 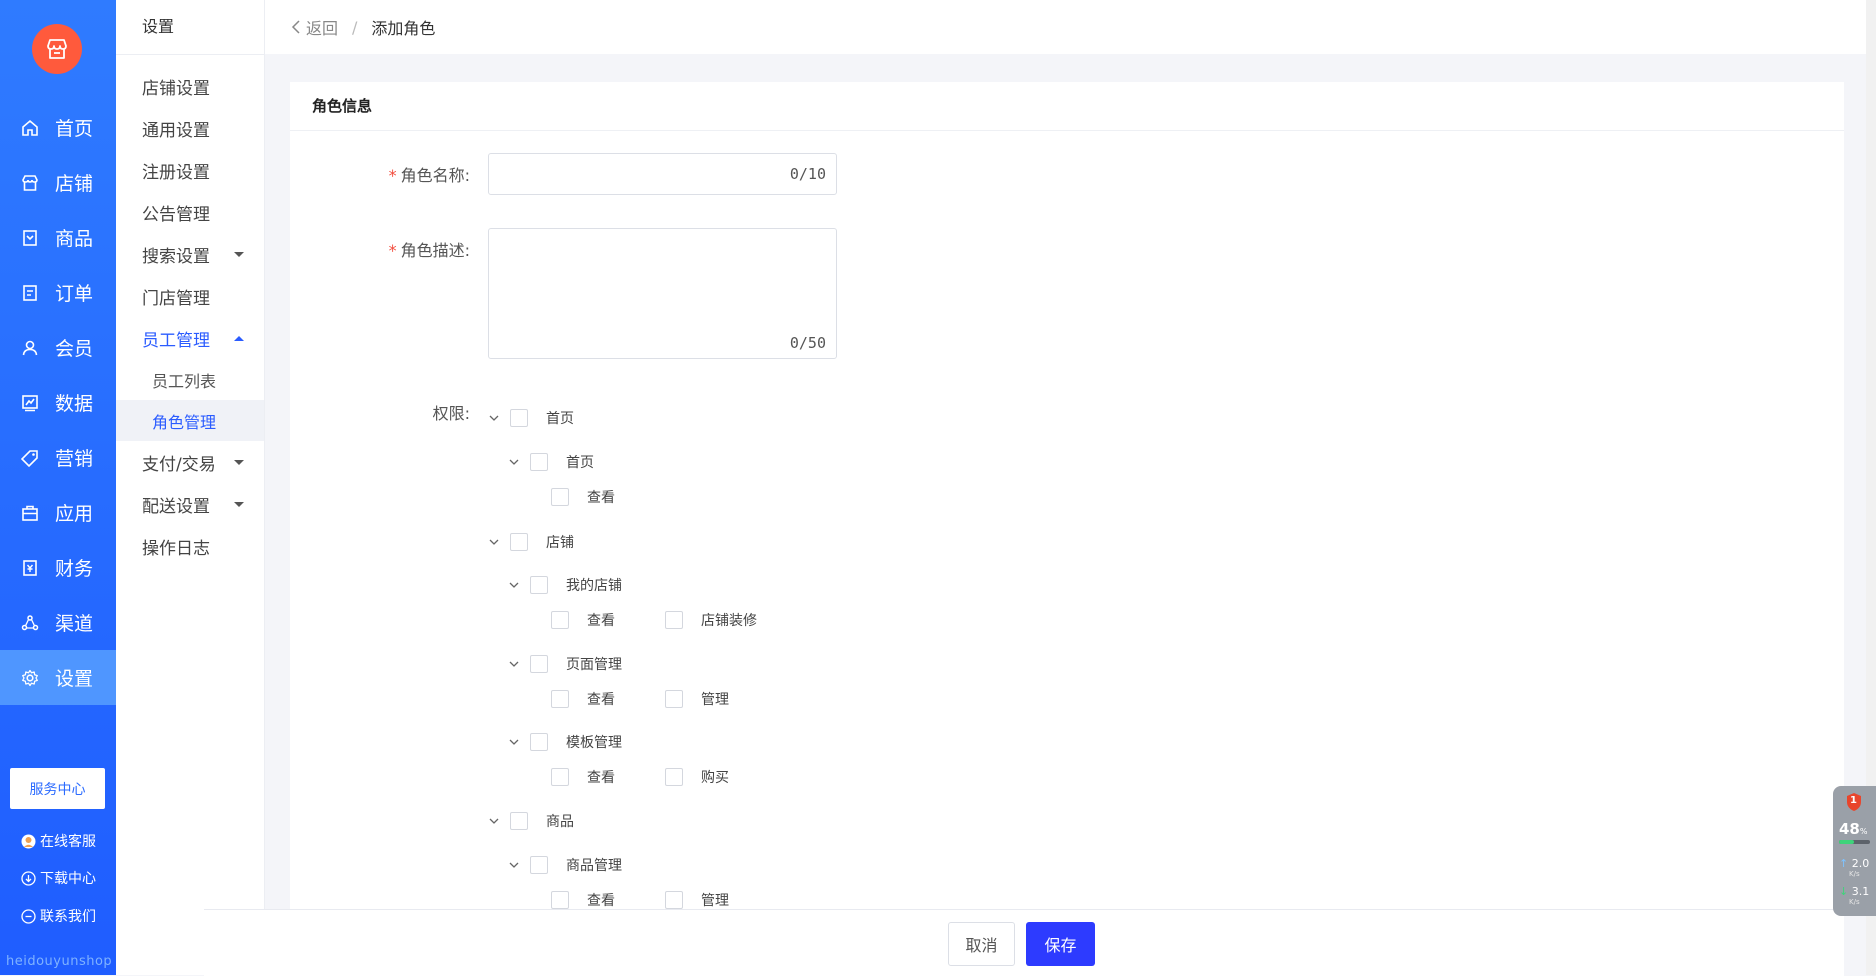 I want to click on subnav-item-payment: 支付/交易, so click(x=190, y=462).